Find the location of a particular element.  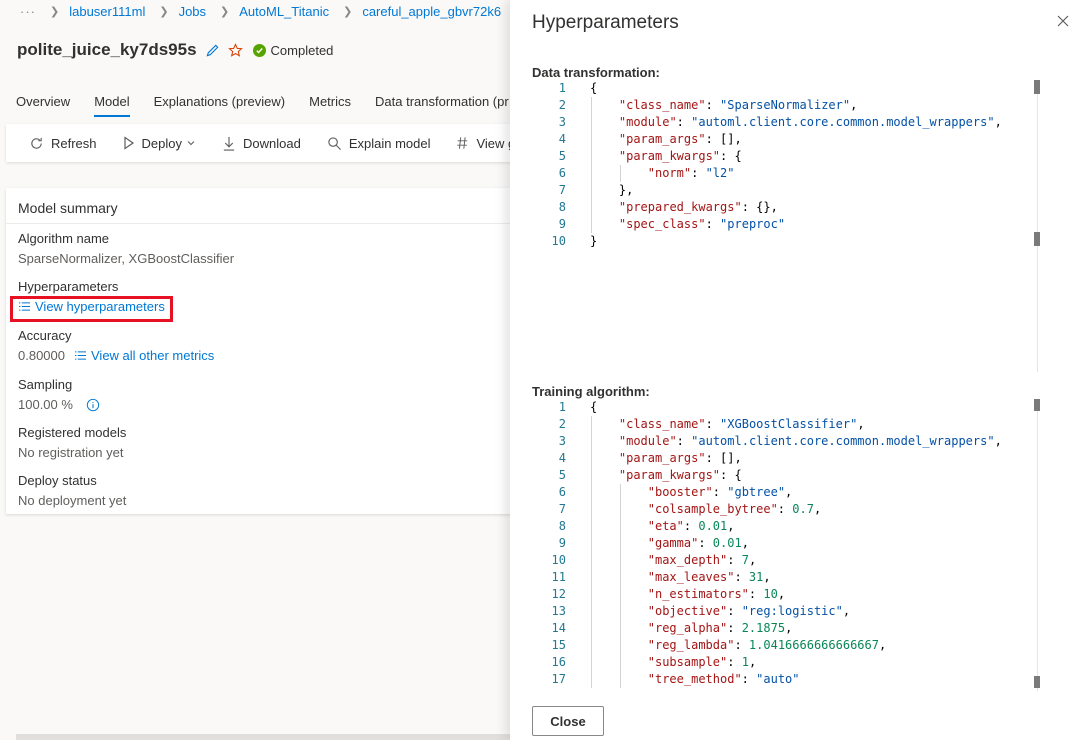

breadcrumb-experiment: AutoML_Titanic is located at coordinates (284, 11).